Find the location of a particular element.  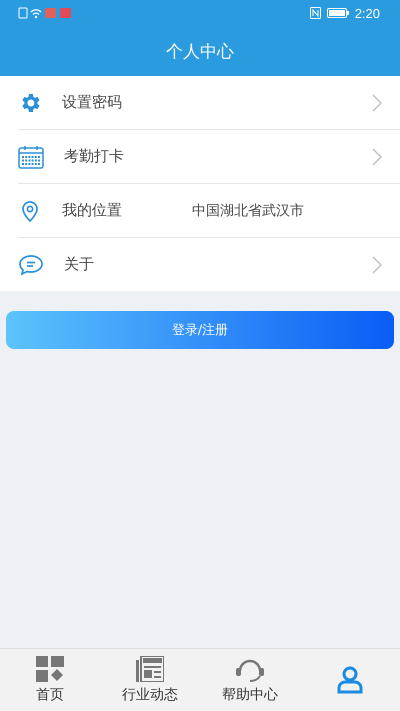

chat-bubble-icon is located at coordinates (31, 264).